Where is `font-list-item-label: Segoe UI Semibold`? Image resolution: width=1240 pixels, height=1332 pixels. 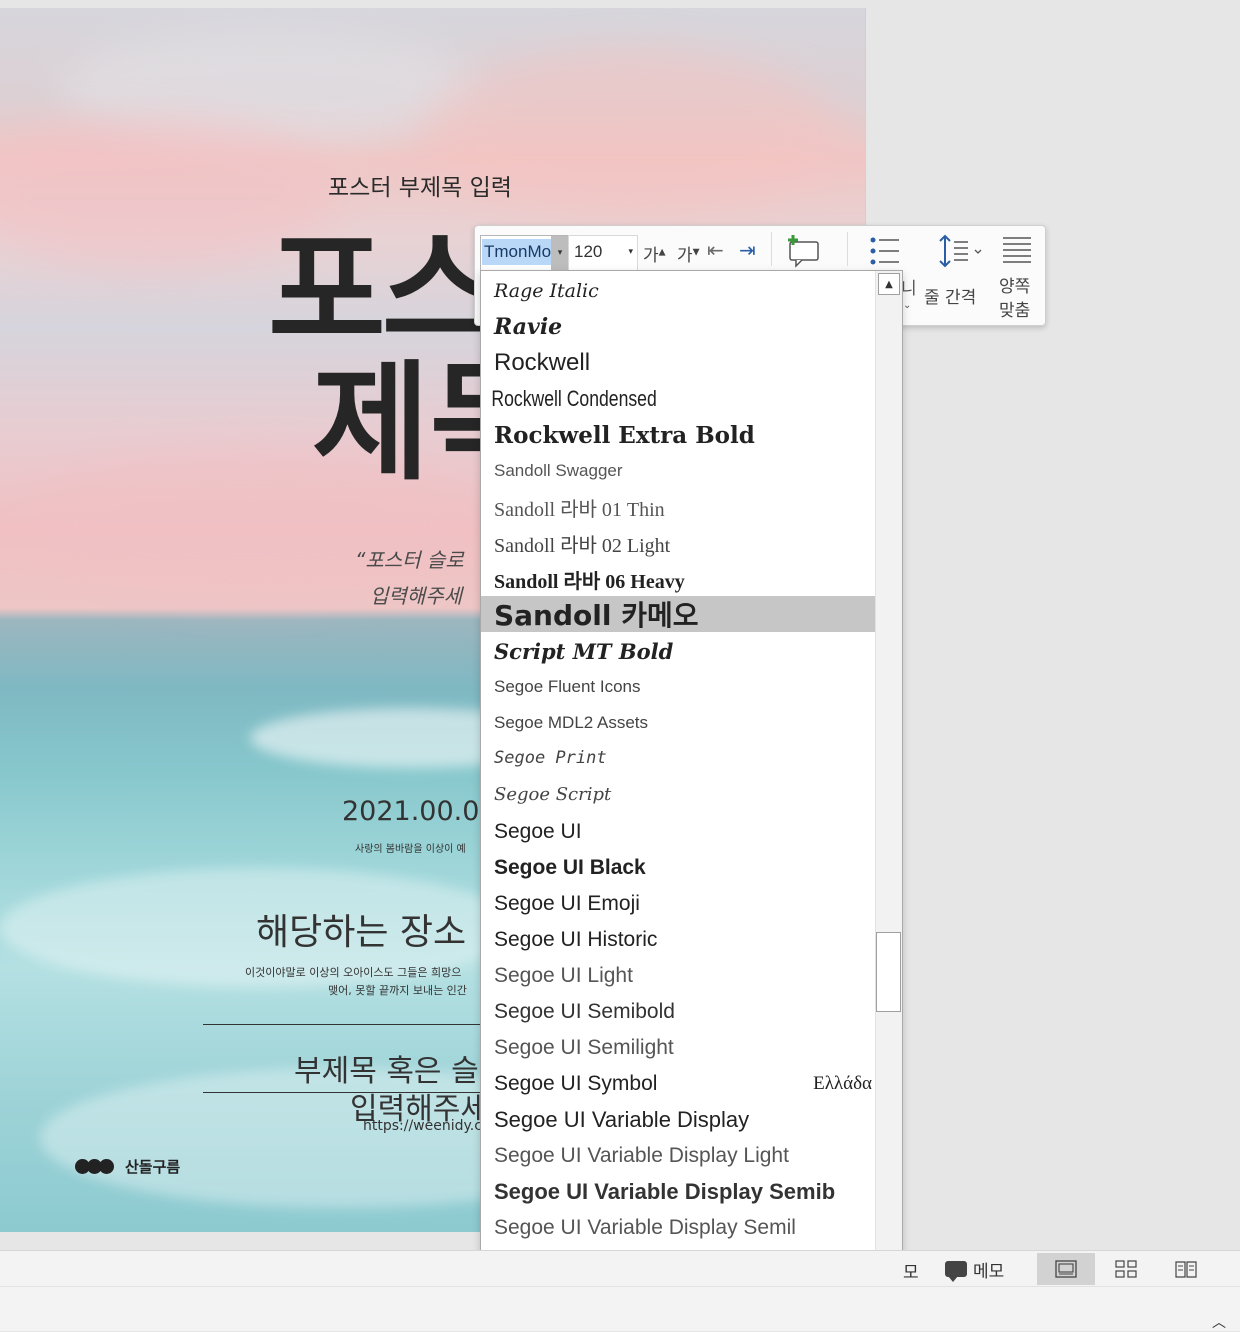 font-list-item-label: Segoe UI Semibold is located at coordinates (584, 1011).